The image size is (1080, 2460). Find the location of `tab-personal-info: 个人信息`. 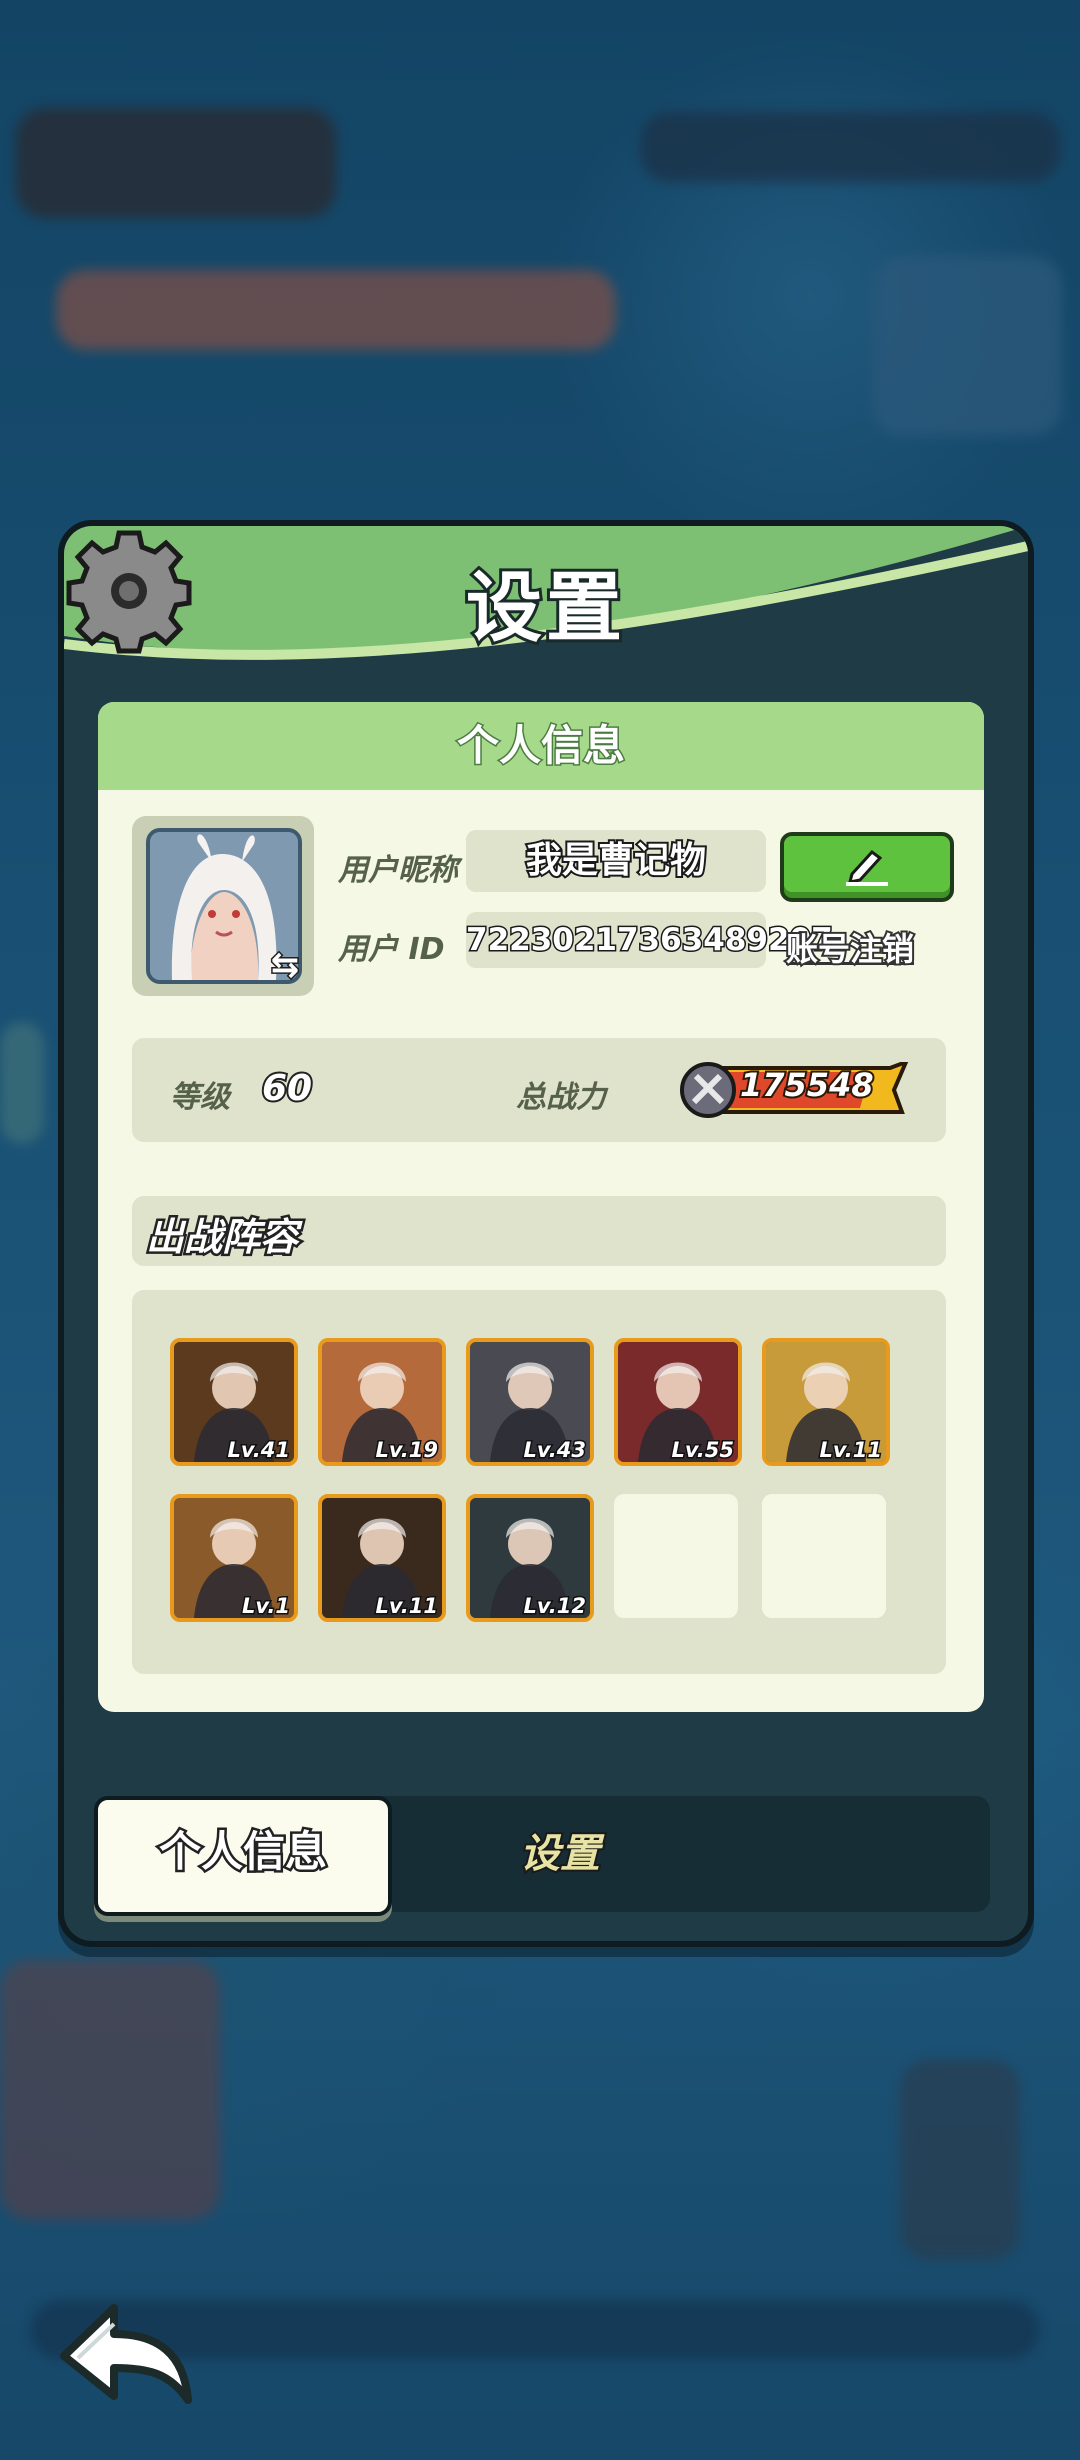

tab-personal-info: 个人信息 is located at coordinates (243, 1856).